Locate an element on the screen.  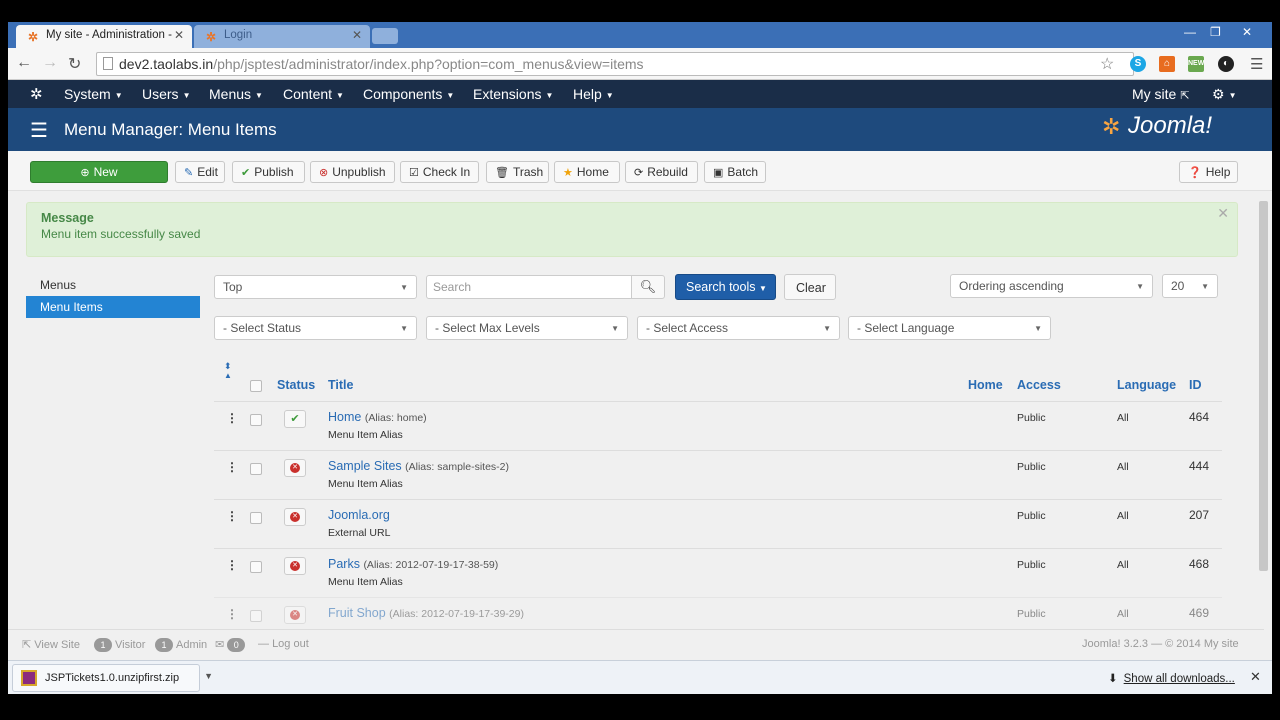
admins-status: 1 Admin is located at coordinates (181, 645).